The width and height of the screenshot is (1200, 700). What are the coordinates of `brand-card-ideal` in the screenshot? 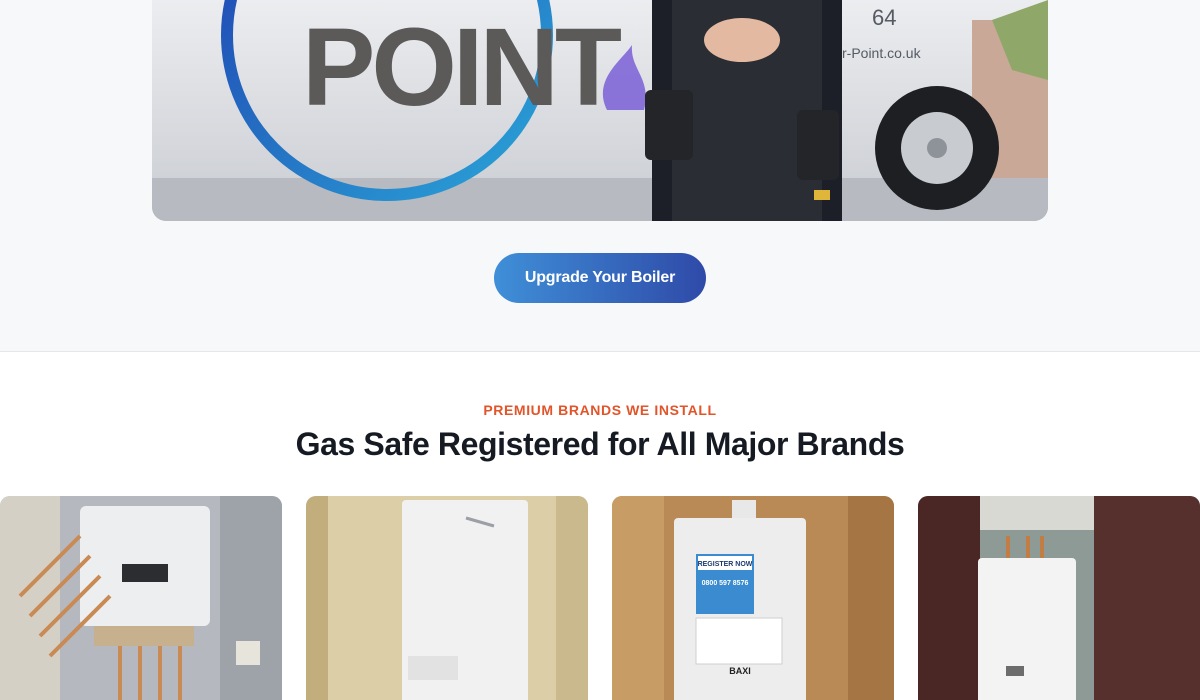 It's located at (1059, 598).